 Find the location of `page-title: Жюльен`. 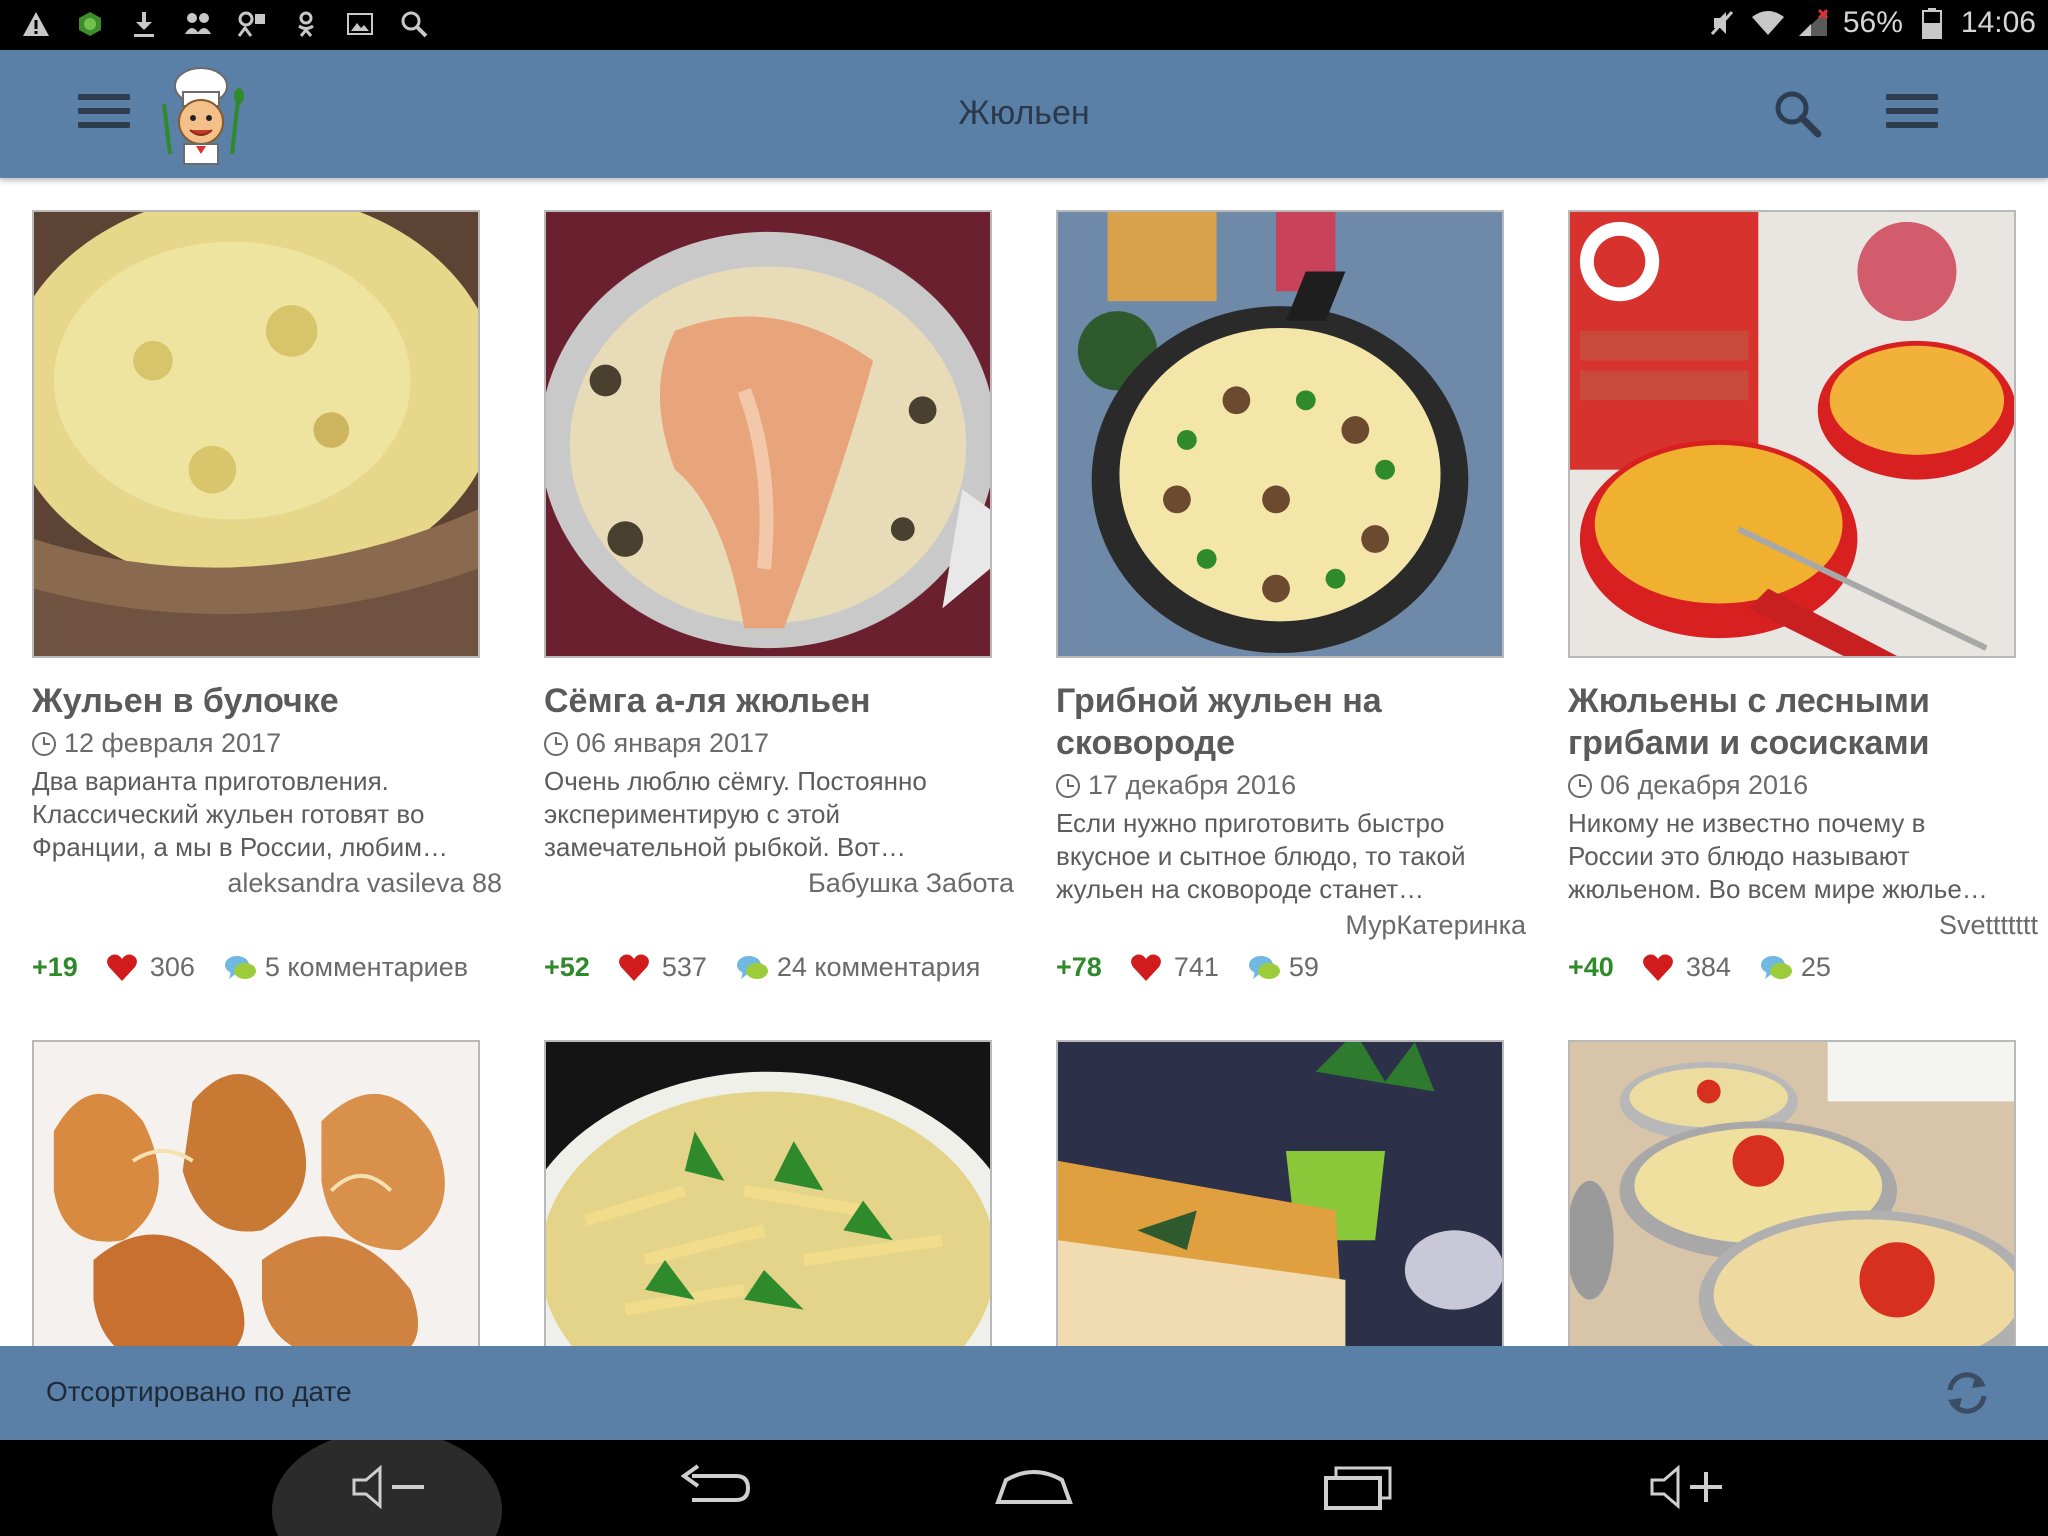

page-title: Жюльен is located at coordinates (1024, 113).